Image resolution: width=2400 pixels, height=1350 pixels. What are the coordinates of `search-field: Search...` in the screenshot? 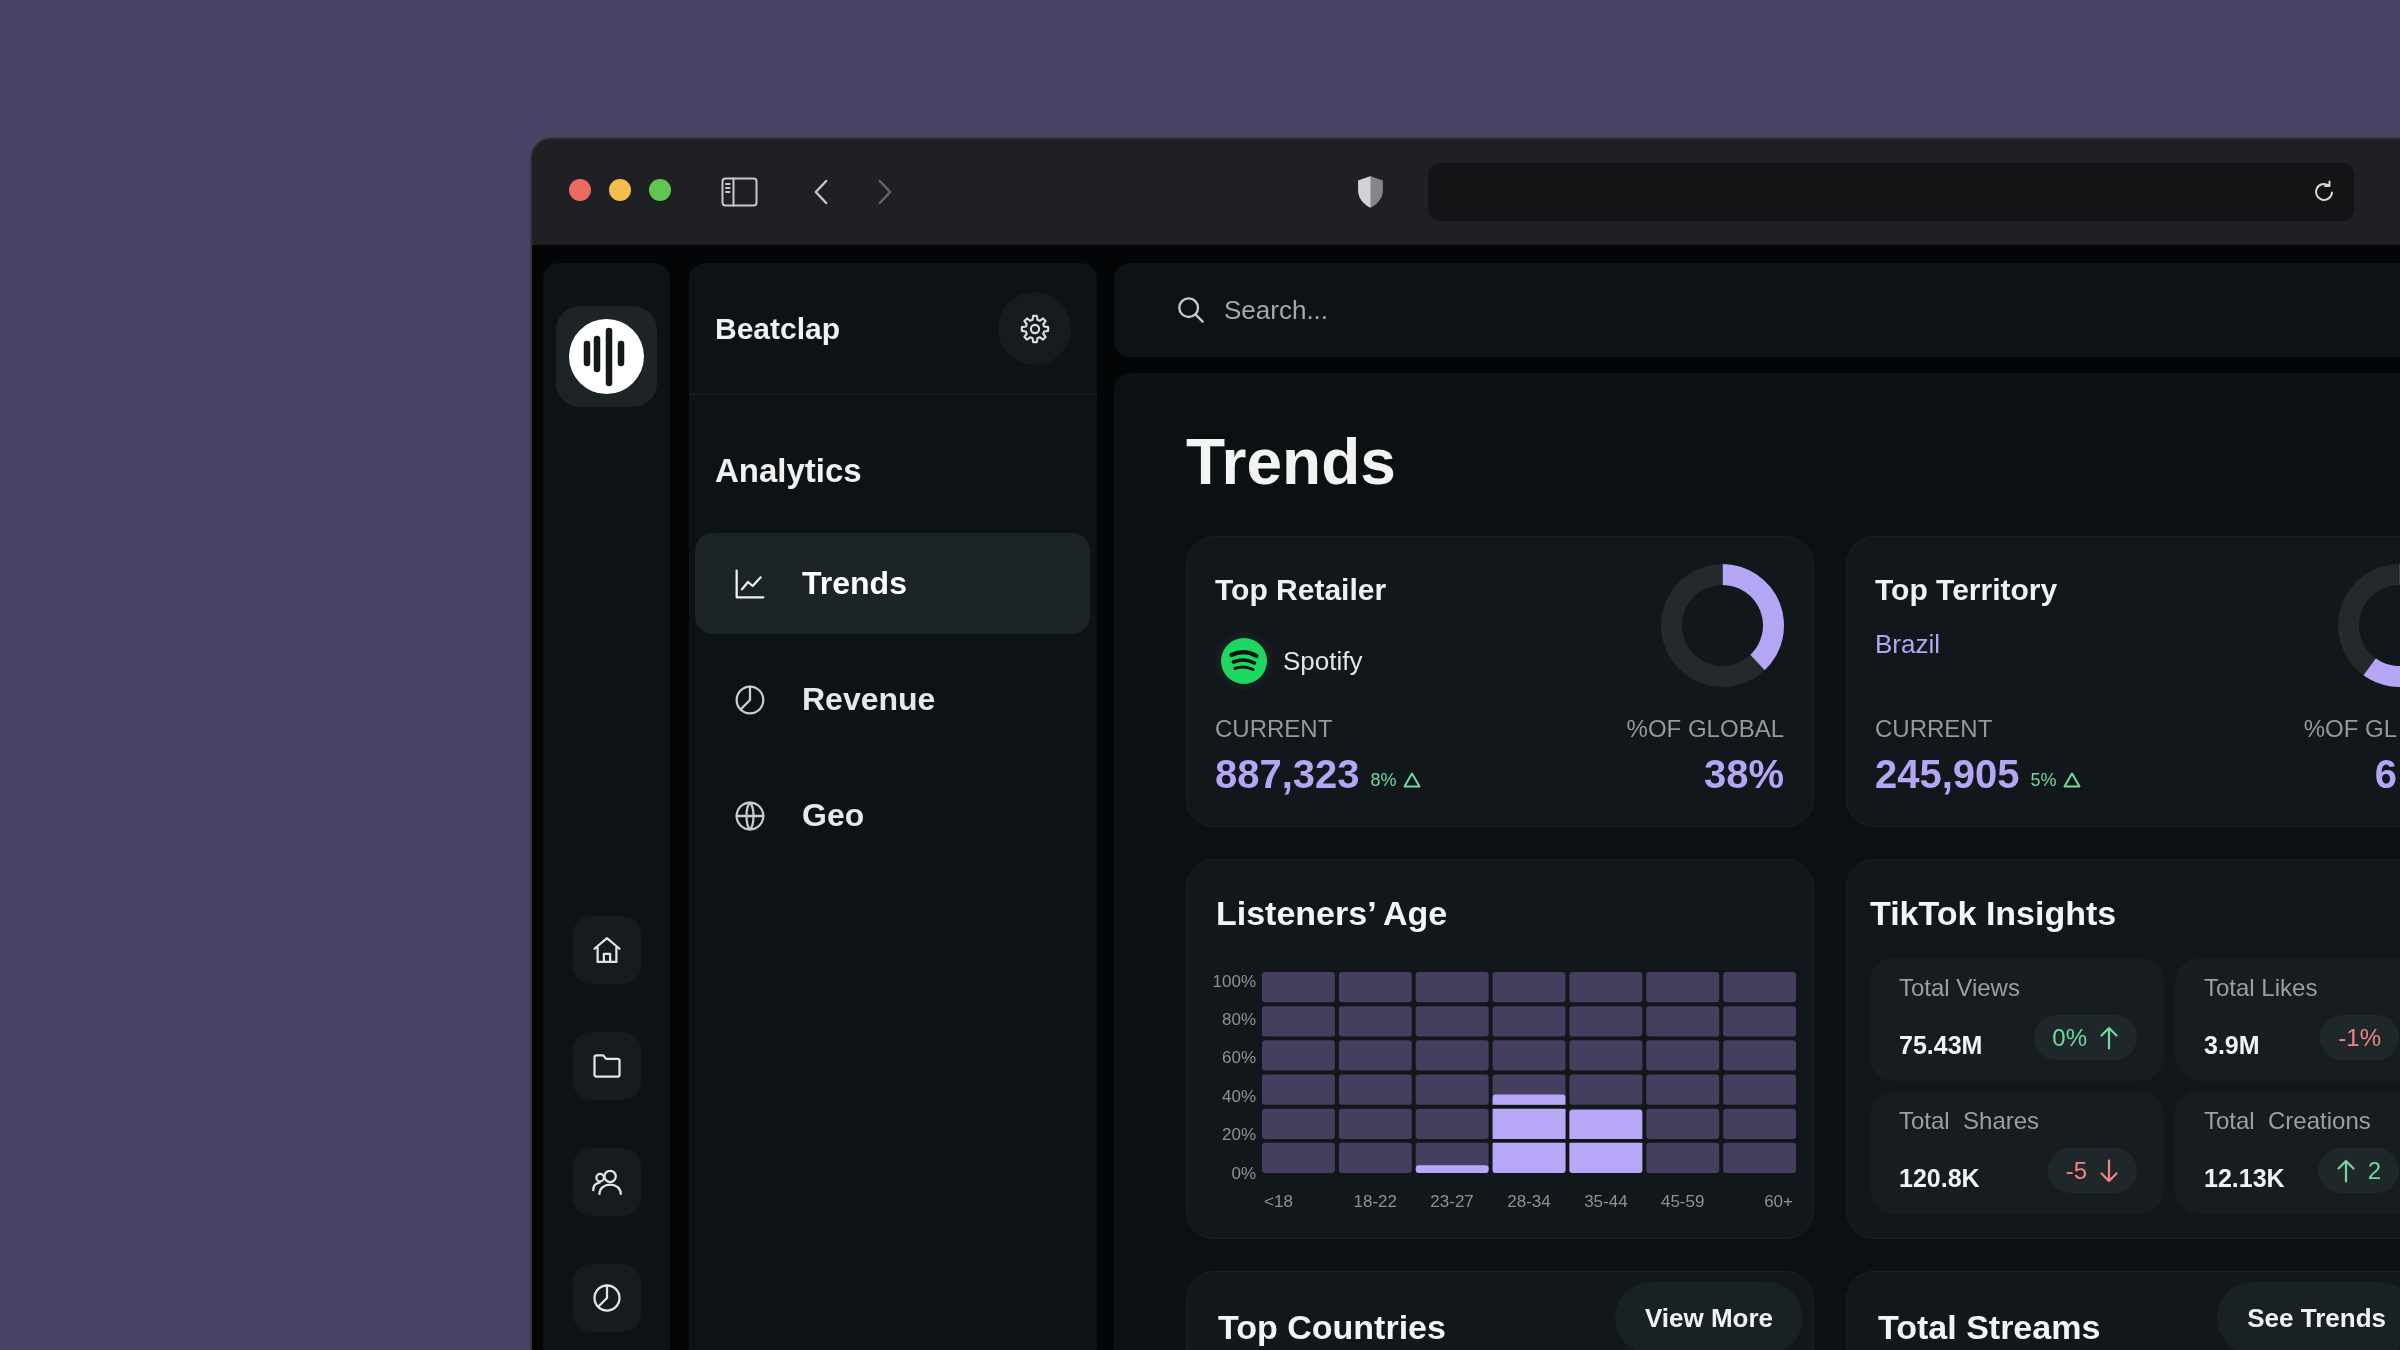 It's located at (1524, 310).